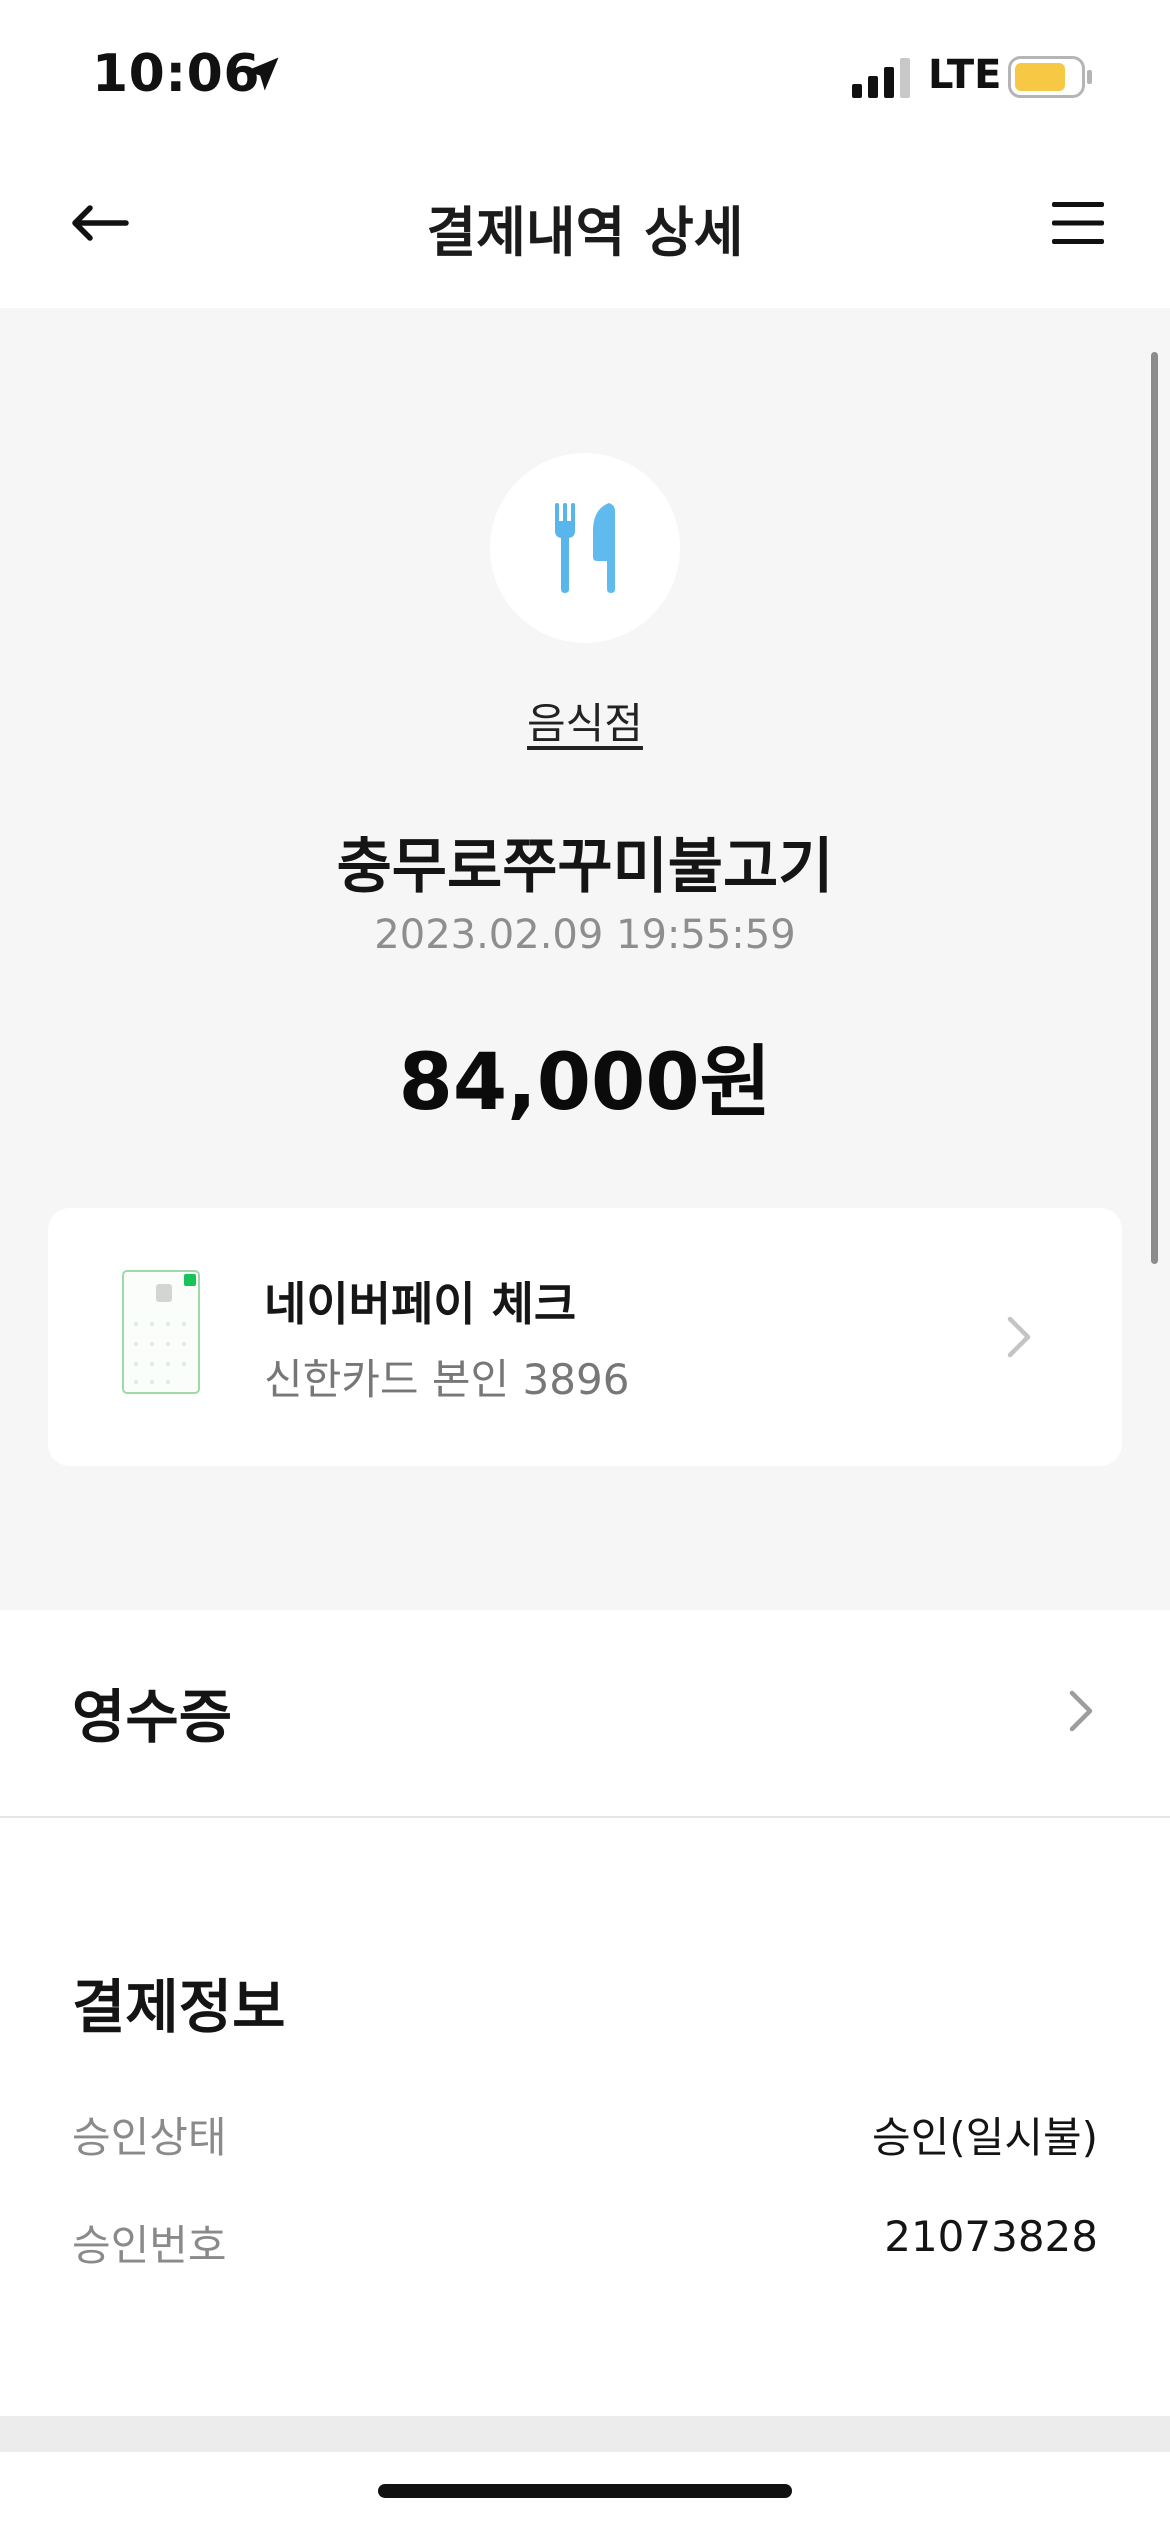 This screenshot has height=2532, width=1170. Describe the element at coordinates (585, 2434) in the screenshot. I see `section-divider` at that location.